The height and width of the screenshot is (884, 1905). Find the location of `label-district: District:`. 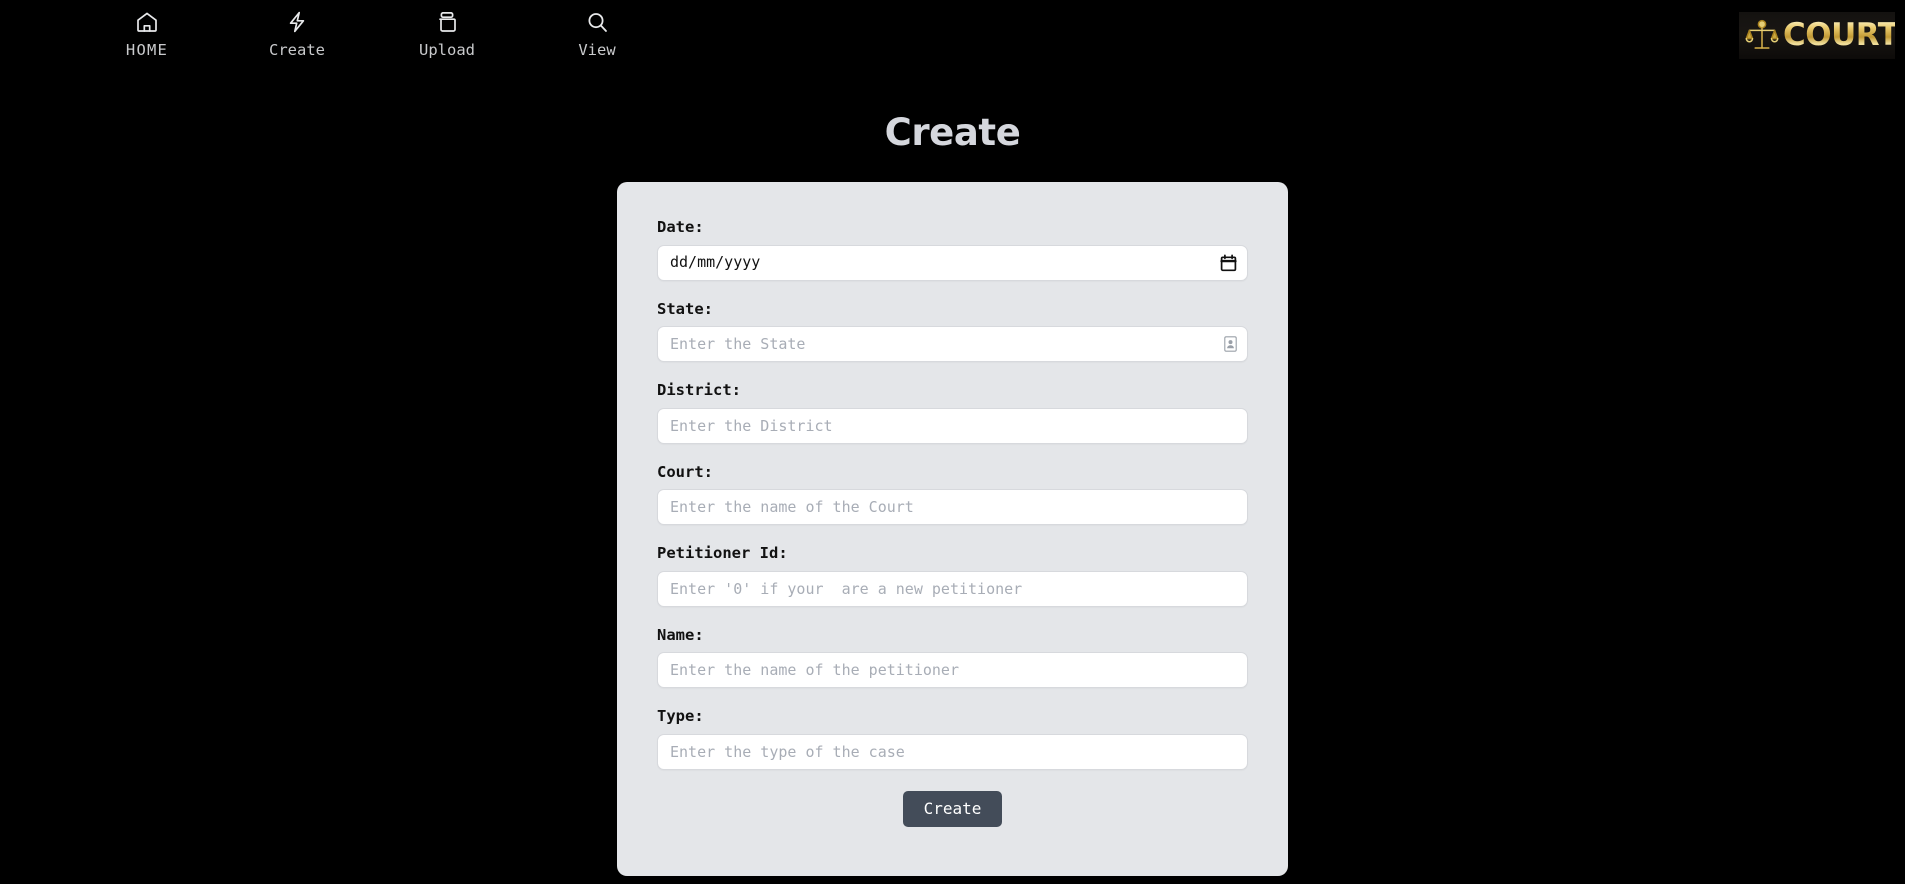

label-district: District: is located at coordinates (699, 390).